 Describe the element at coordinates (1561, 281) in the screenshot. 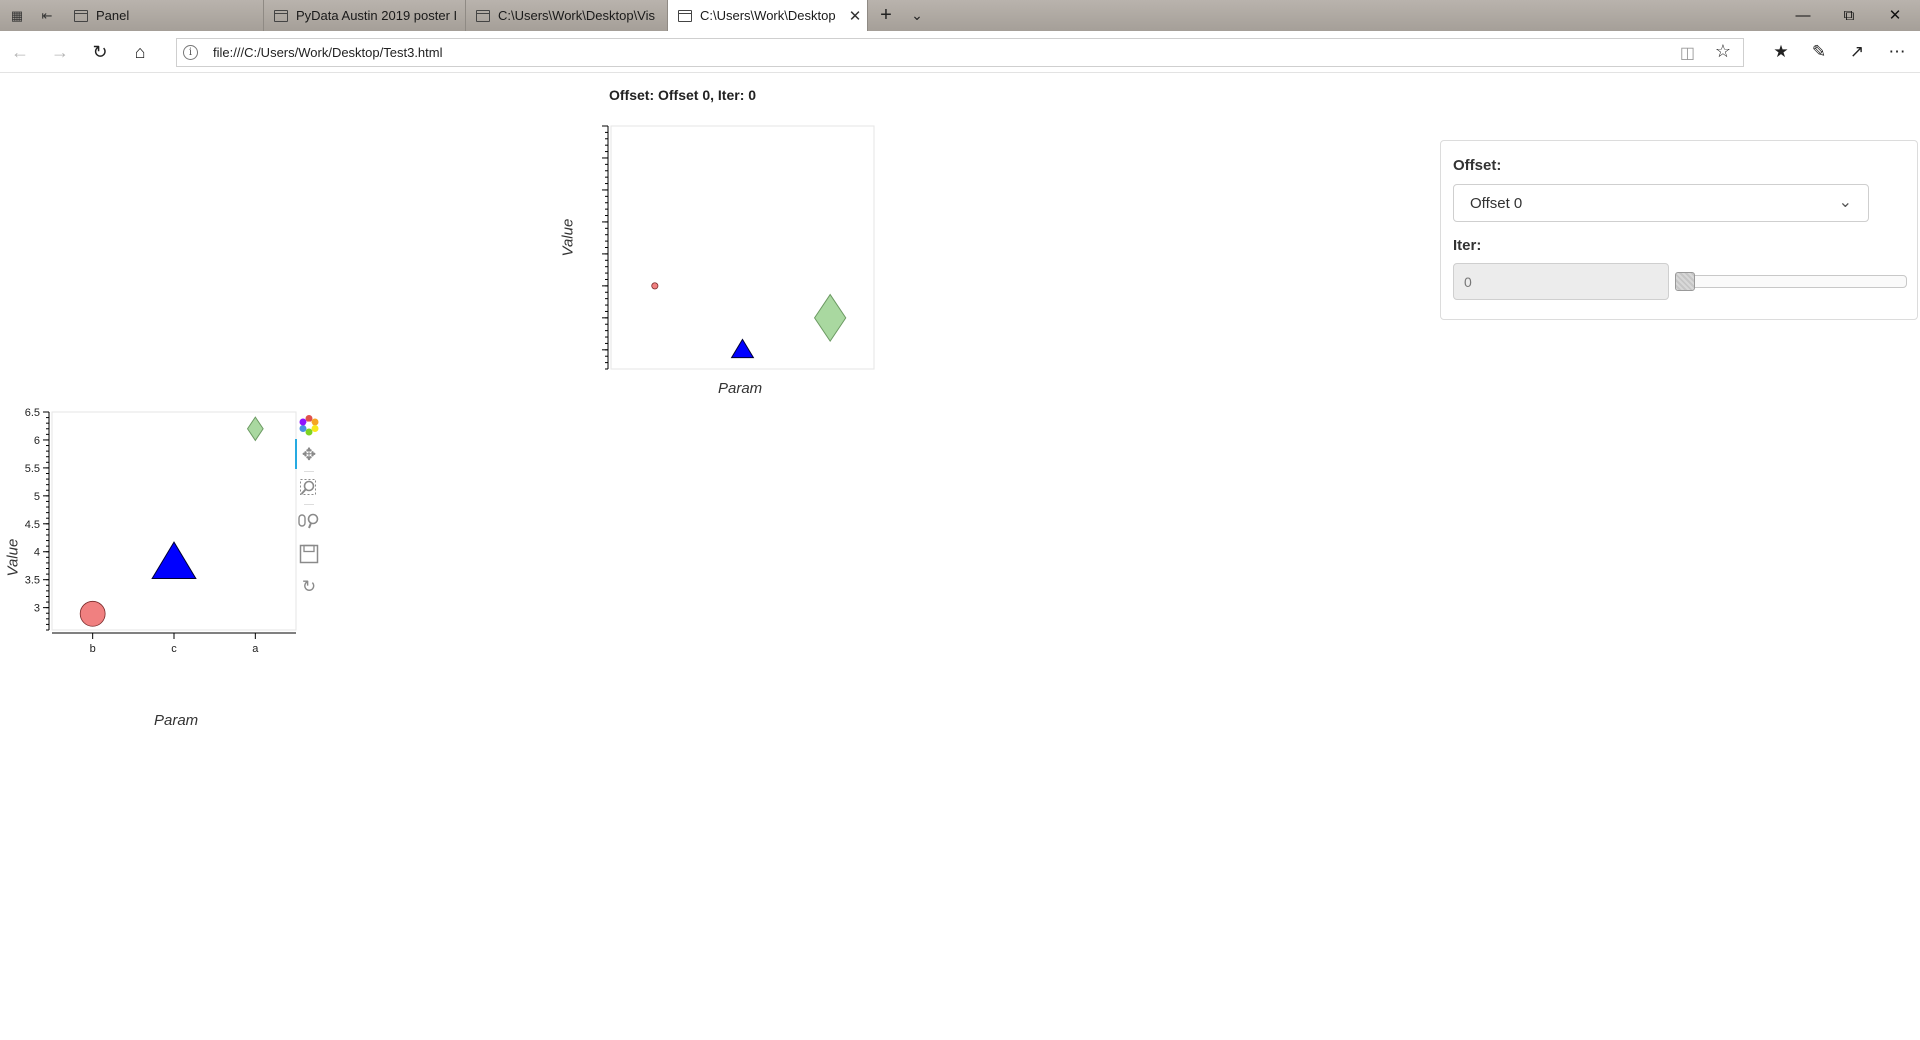

I see `iter-value-field: 0` at that location.